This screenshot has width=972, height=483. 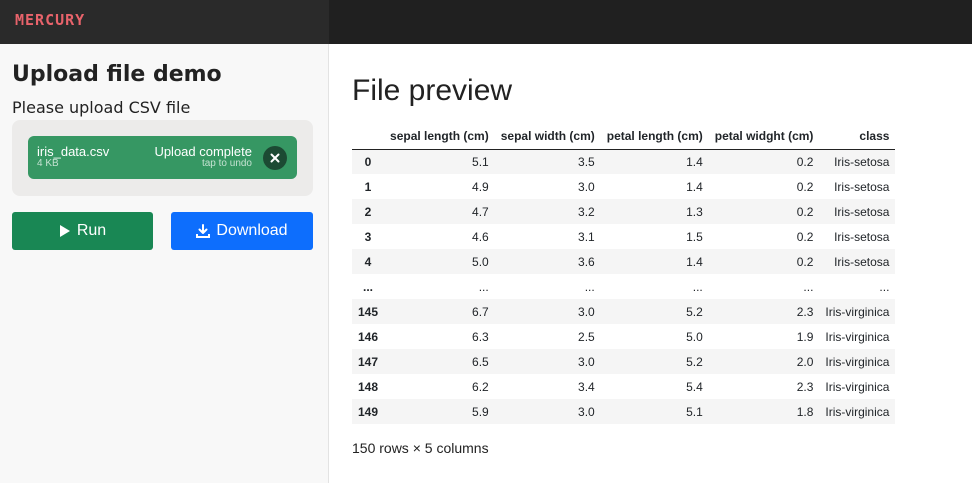 I want to click on page-title: File preview, so click(x=432, y=90).